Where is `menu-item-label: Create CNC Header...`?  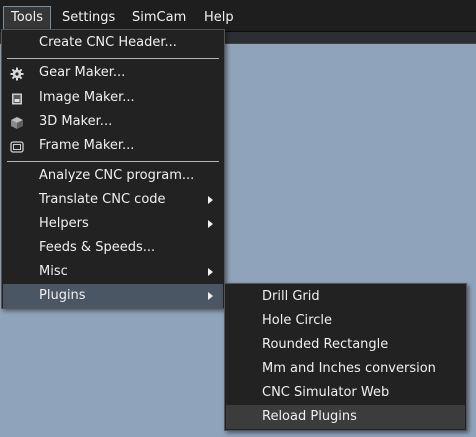 menu-item-label: Create CNC Header... is located at coordinates (108, 42).